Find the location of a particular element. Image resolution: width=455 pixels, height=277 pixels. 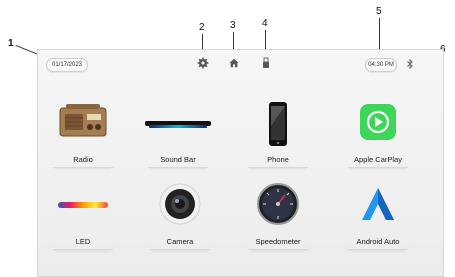

app-sound-bar: Sound Bar is located at coordinates (178, 140).